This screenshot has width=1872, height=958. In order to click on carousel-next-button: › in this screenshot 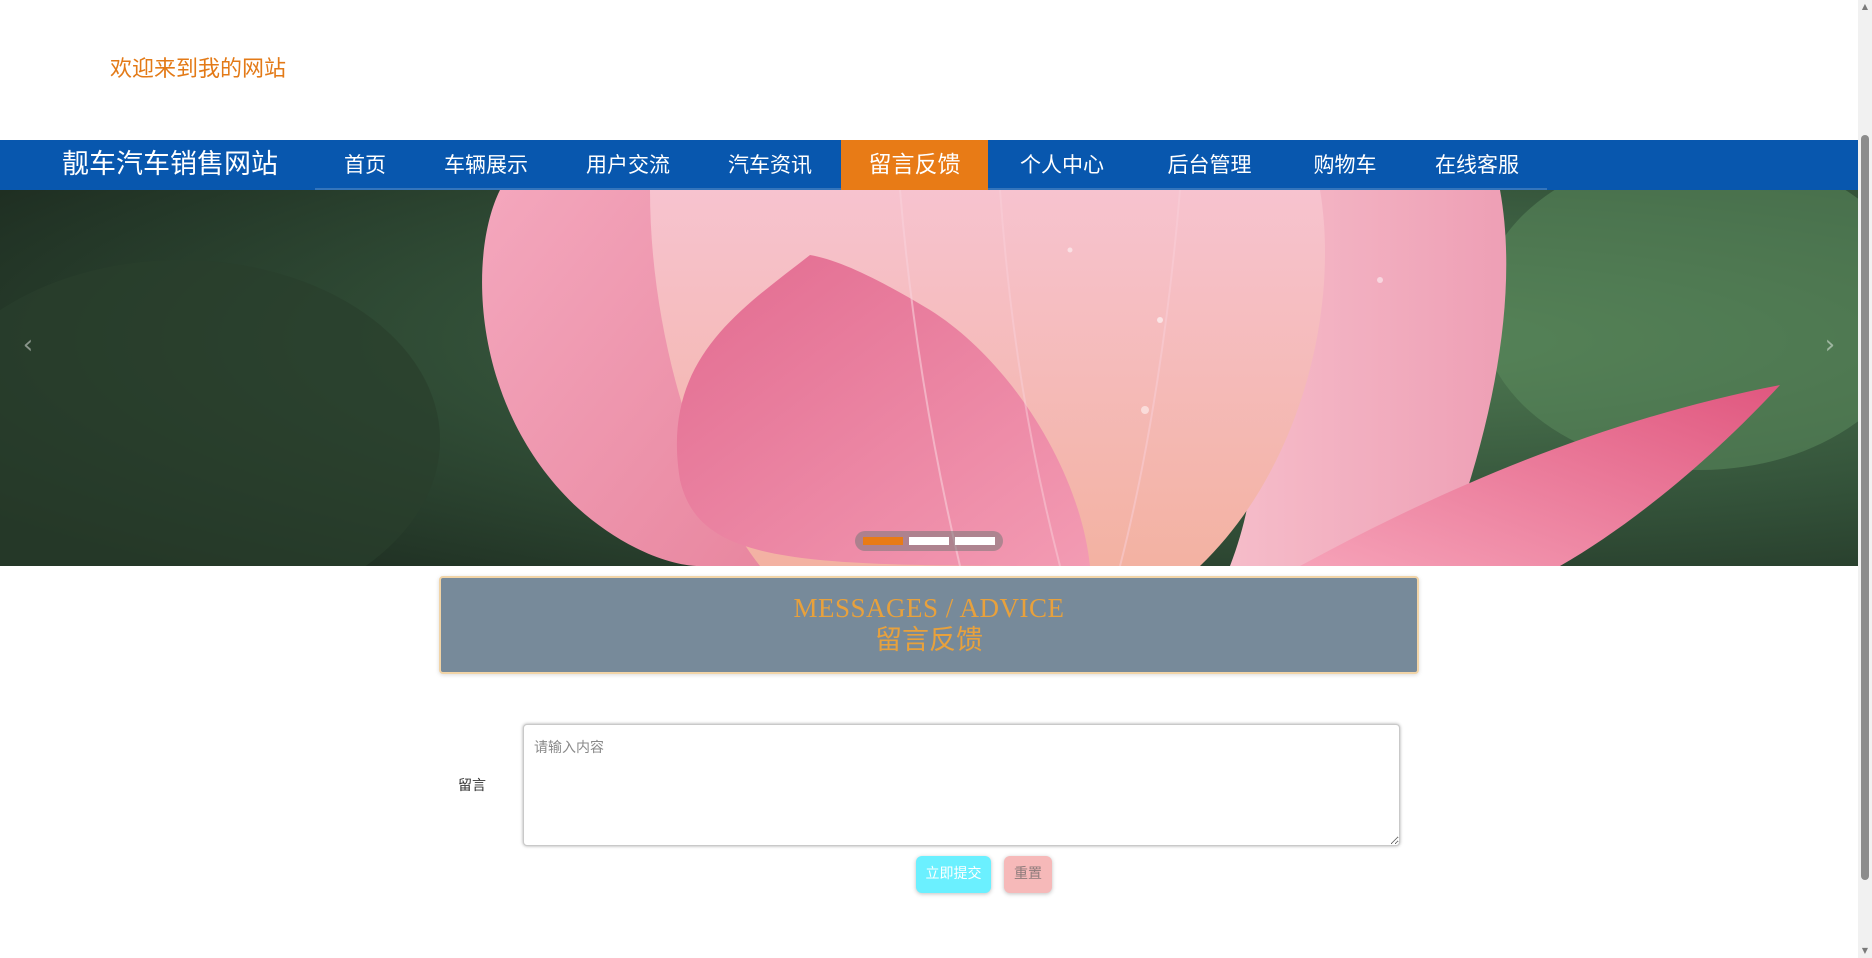, I will do `click(1830, 345)`.